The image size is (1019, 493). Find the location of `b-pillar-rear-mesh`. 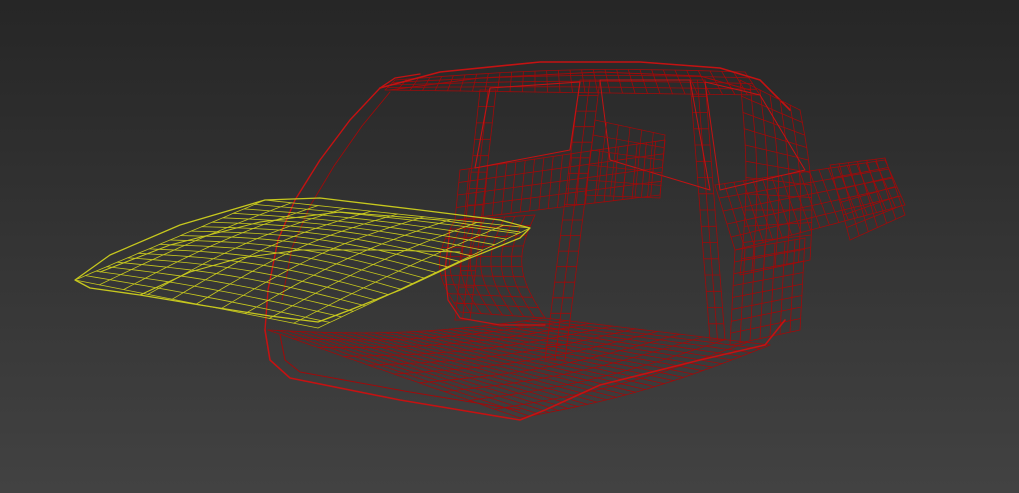

b-pillar-rear-mesh is located at coordinates (572, 220).